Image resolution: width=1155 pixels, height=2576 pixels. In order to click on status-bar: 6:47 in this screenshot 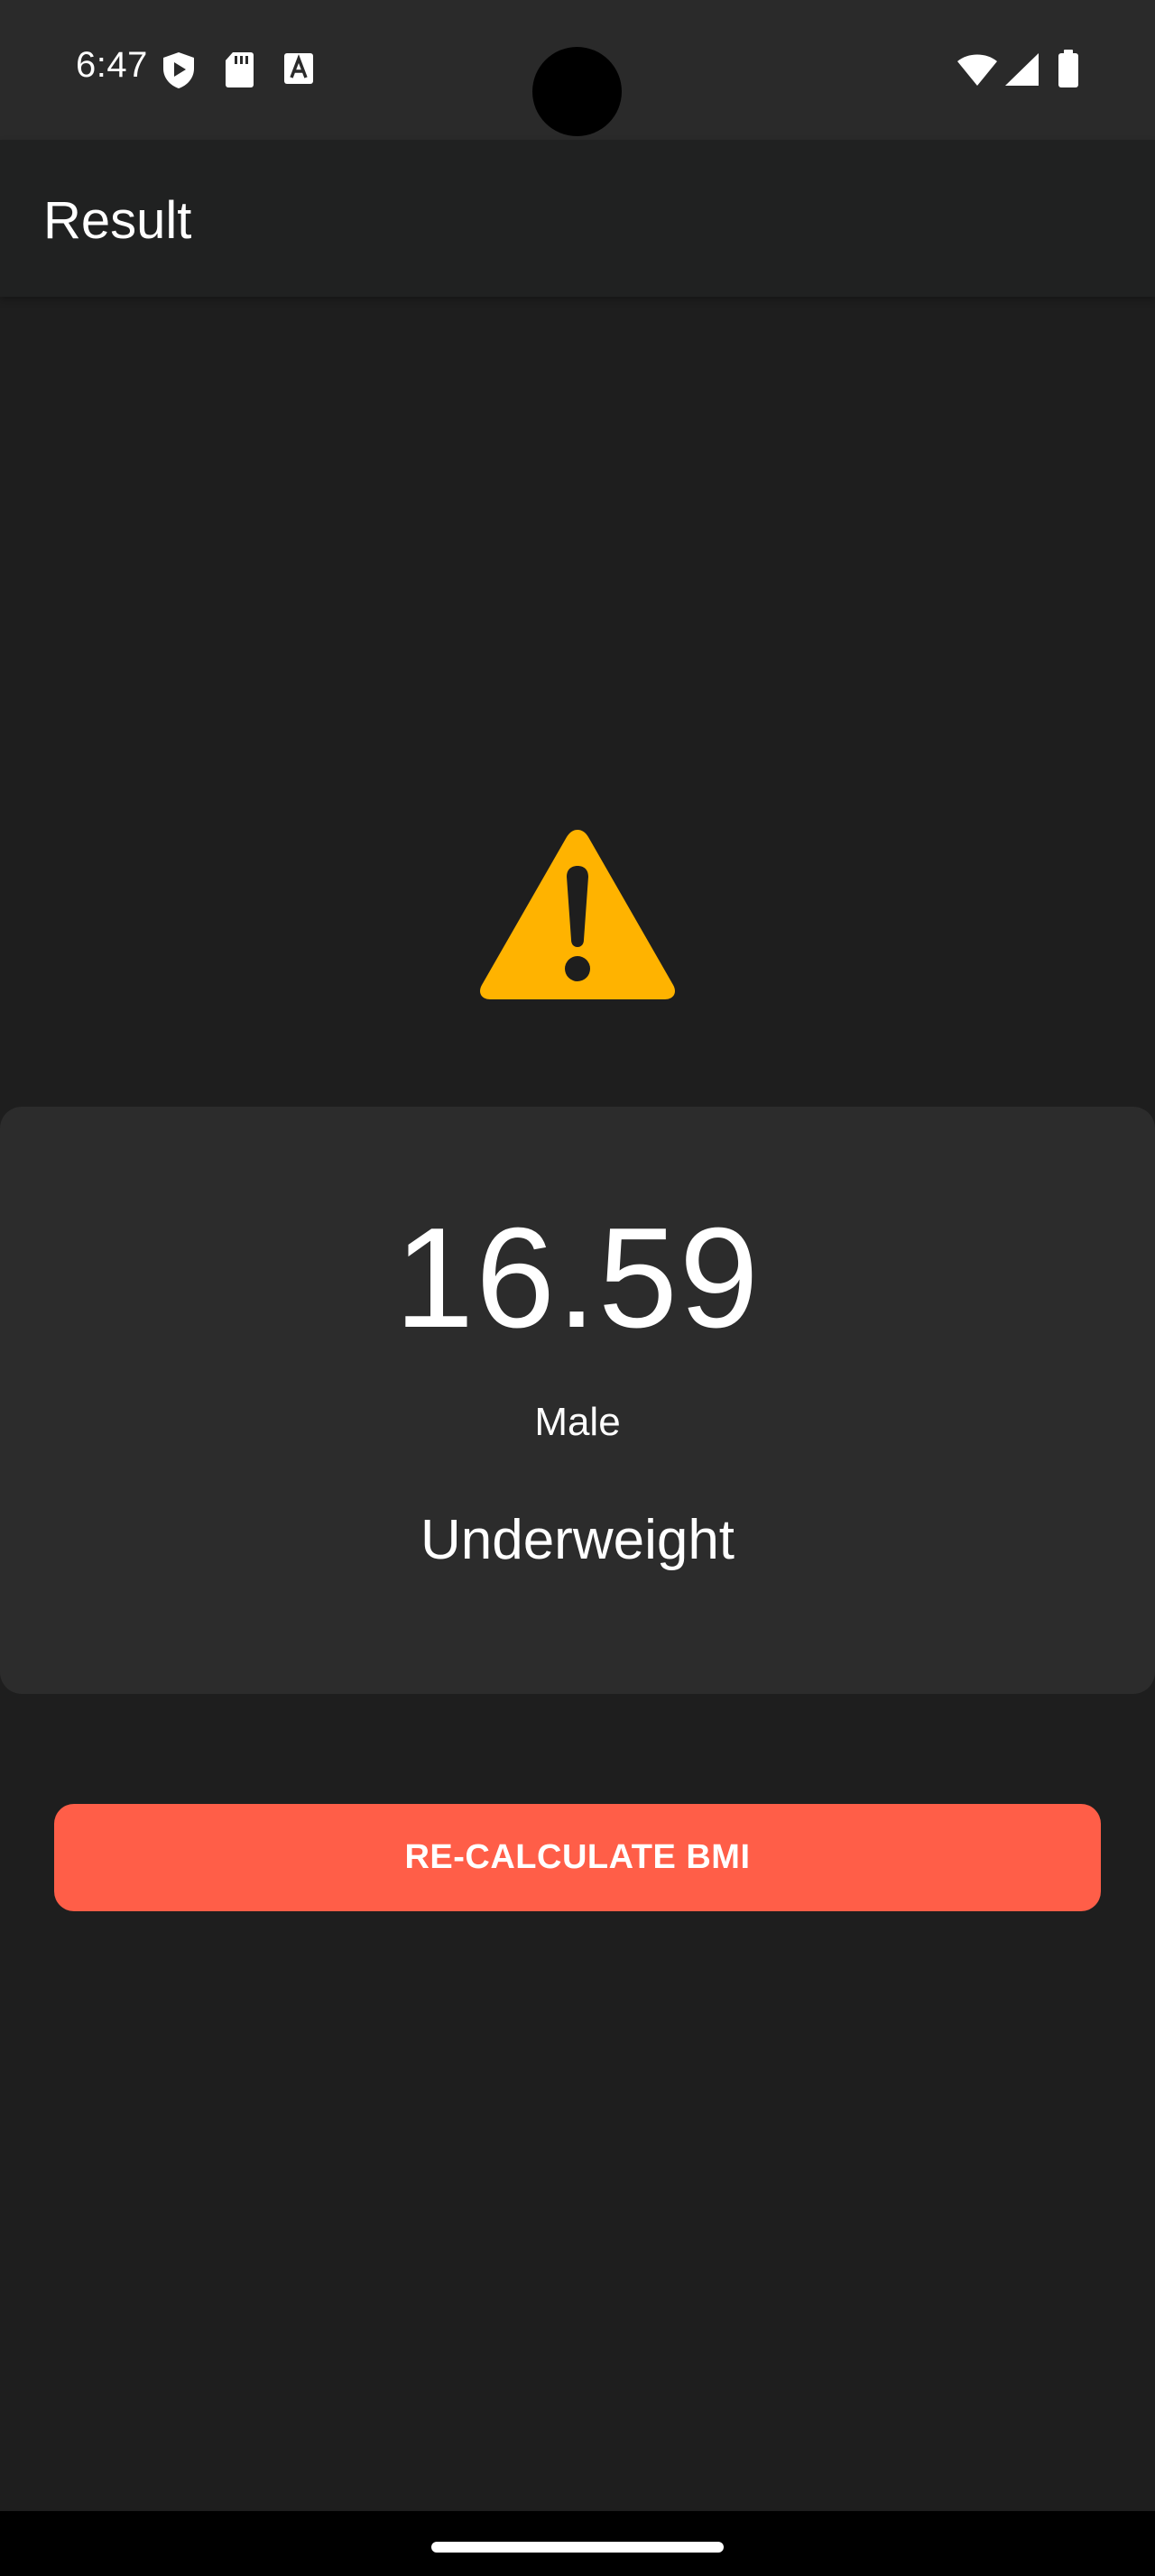, I will do `click(577, 70)`.